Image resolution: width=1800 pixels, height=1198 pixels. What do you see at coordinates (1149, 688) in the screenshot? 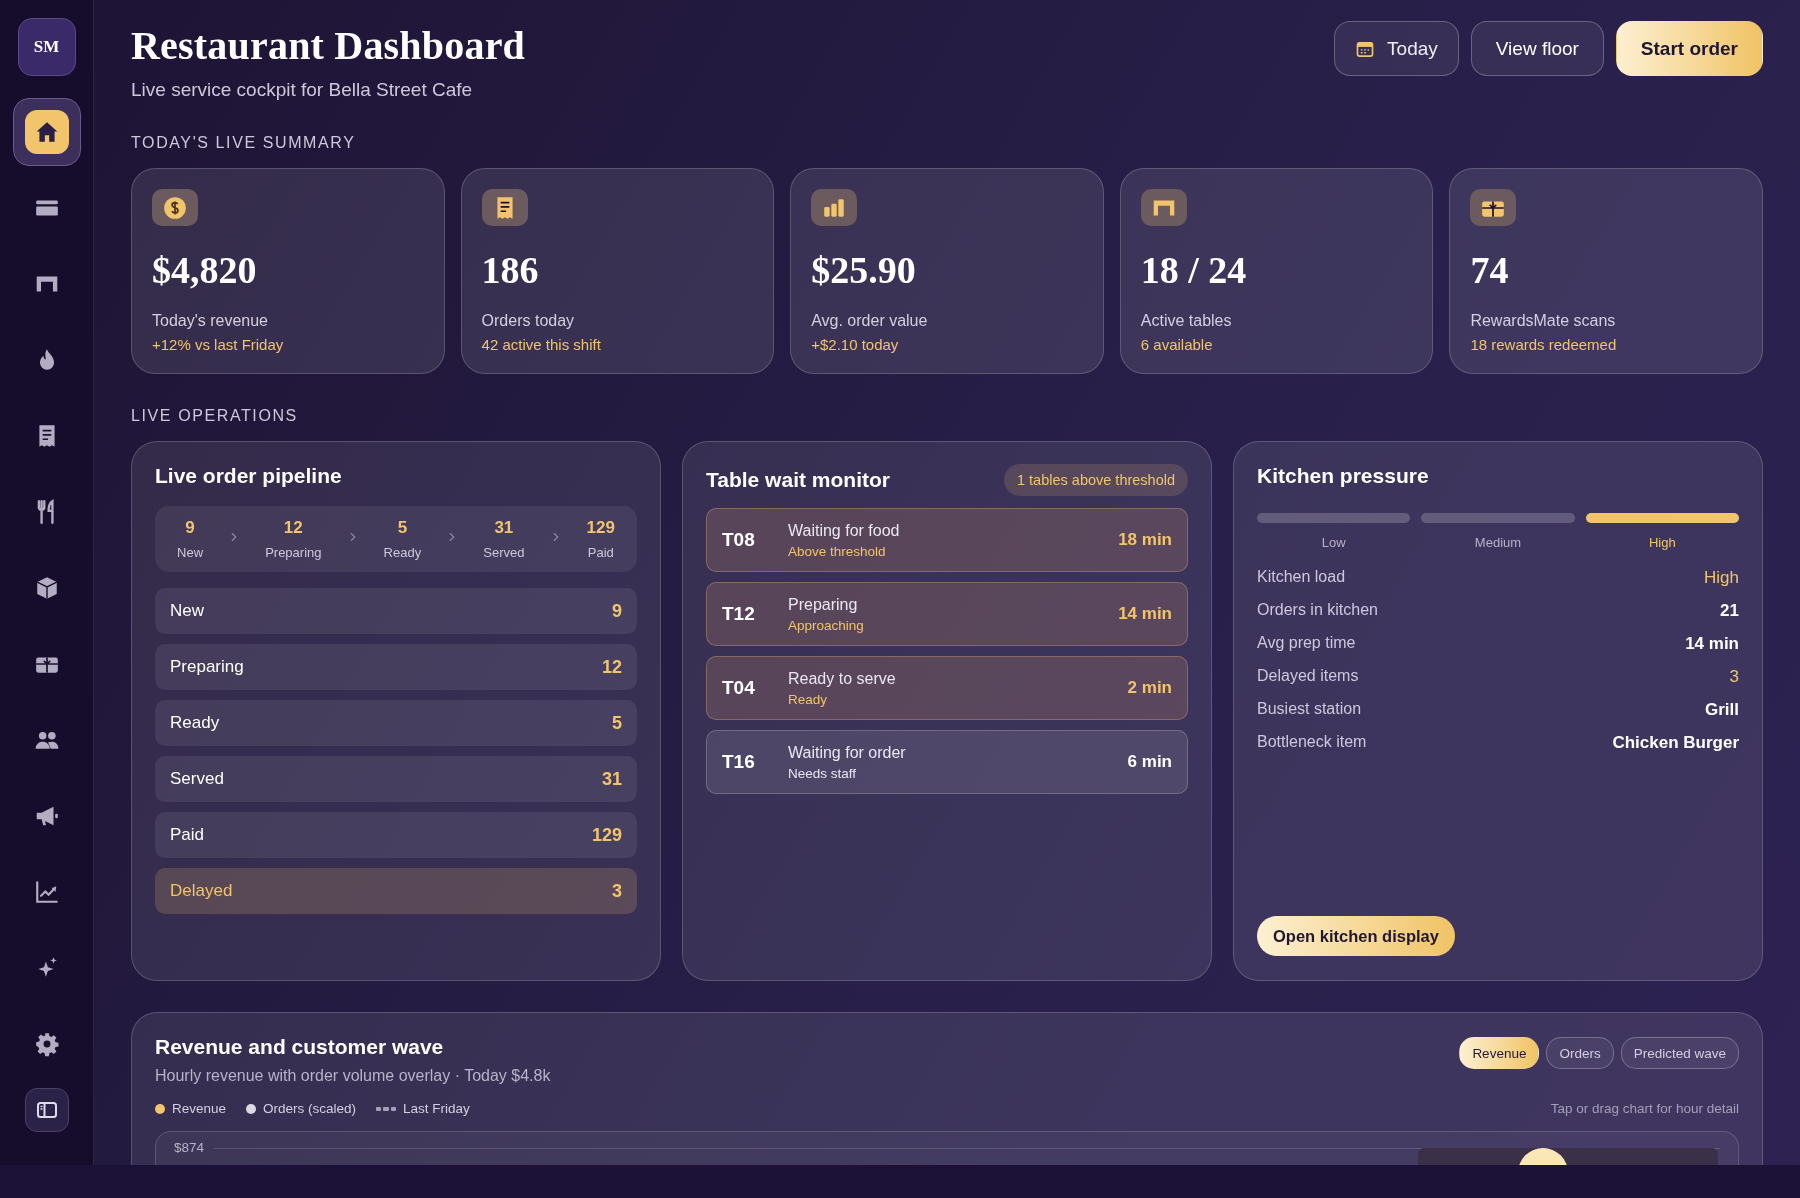
I see `wait-time: 2 min` at bounding box center [1149, 688].